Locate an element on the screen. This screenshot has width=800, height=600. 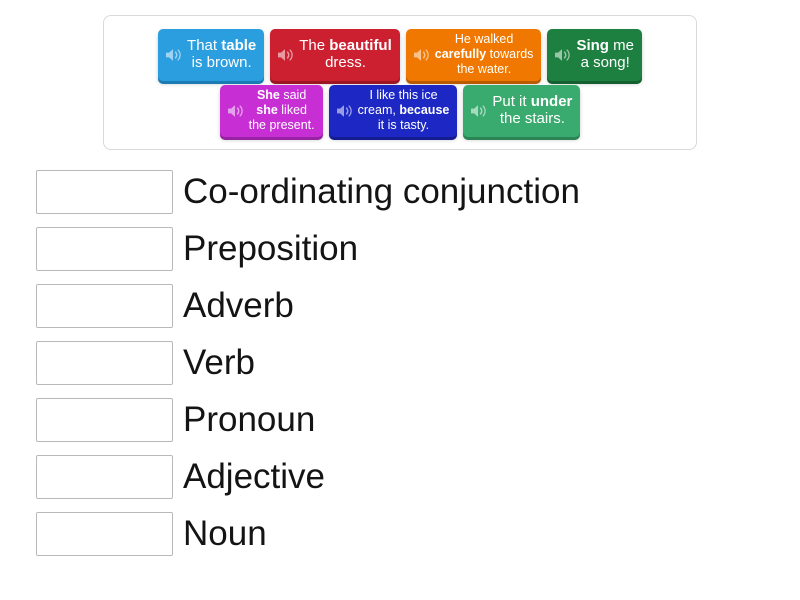
tile-text: Put it under the stairs. is located at coordinates (532, 109).